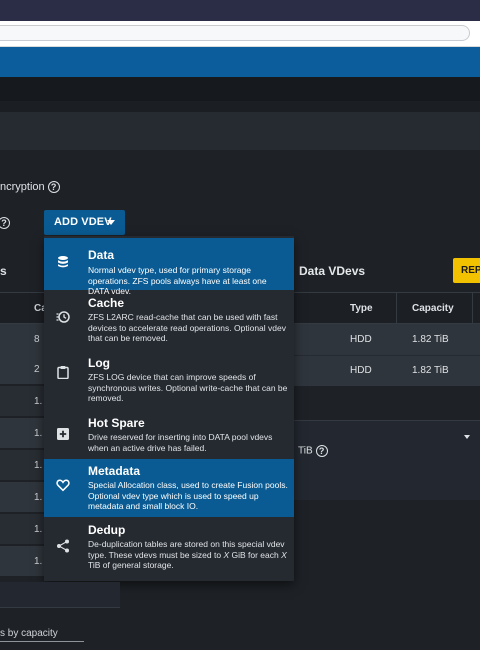 Image resolution: width=480 pixels, height=650 pixels. Describe the element at coordinates (63, 434) in the screenshot. I see `plus-box-icon` at that location.